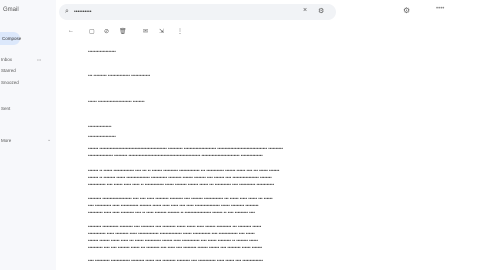 Image resolution: width=480 pixels, height=270 pixels. What do you see at coordinates (100, 126) in the screenshot?
I see `message-greeting: ••••••••••••••••` at bounding box center [100, 126].